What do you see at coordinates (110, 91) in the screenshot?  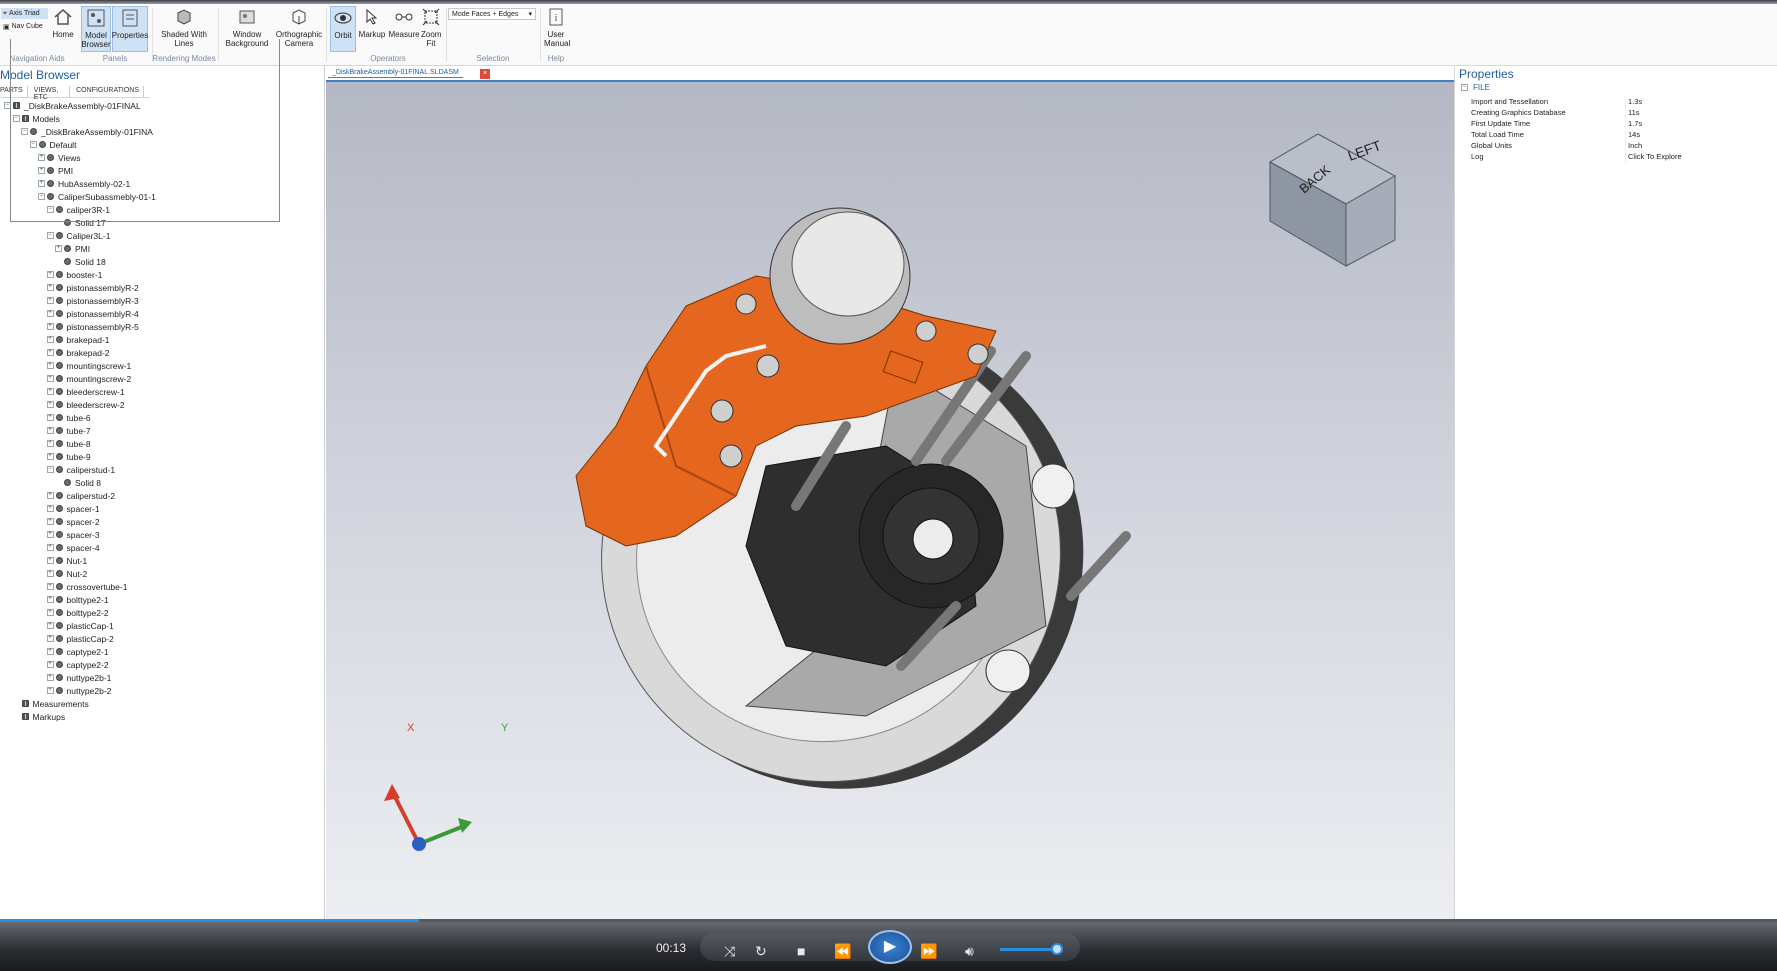 I see `tab-configurations: CONFIGURATIONS` at bounding box center [110, 91].